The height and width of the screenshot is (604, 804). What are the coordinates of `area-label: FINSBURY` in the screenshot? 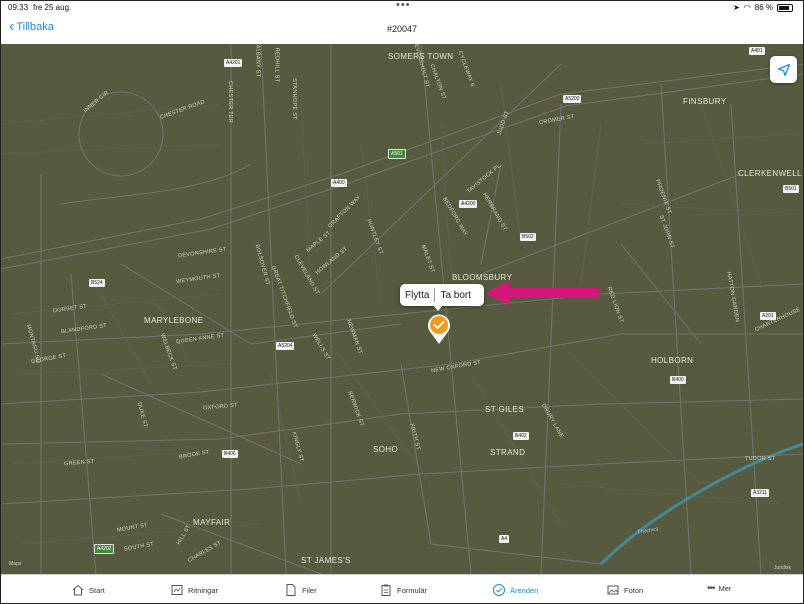 It's located at (705, 101).